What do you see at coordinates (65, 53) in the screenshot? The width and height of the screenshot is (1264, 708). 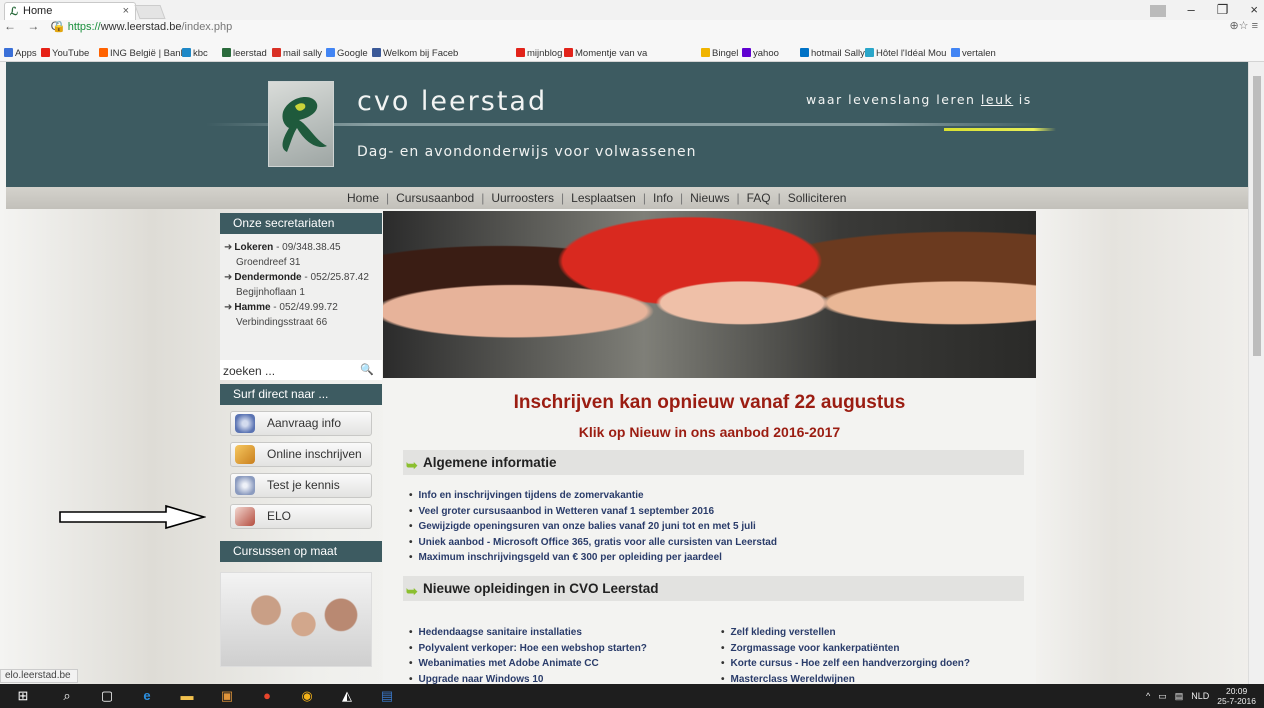 I see `bookmark-youtube: YouTube` at bounding box center [65, 53].